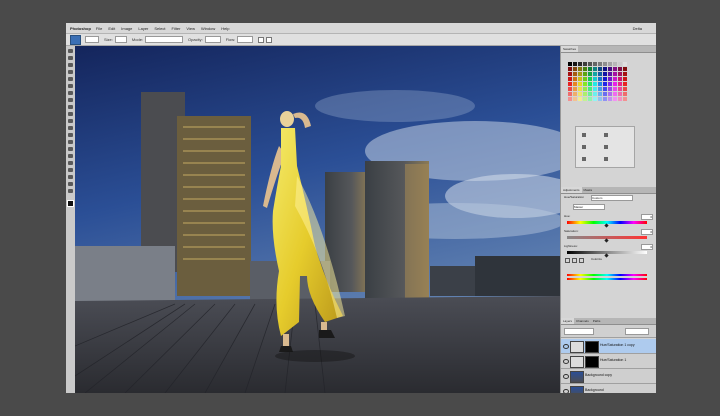 This screenshot has width=720, height=416. Describe the element at coordinates (70, 184) in the screenshot. I see `hand-tool-icon` at that location.